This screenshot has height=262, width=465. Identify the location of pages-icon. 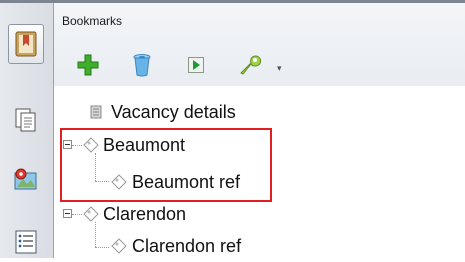
(25, 120).